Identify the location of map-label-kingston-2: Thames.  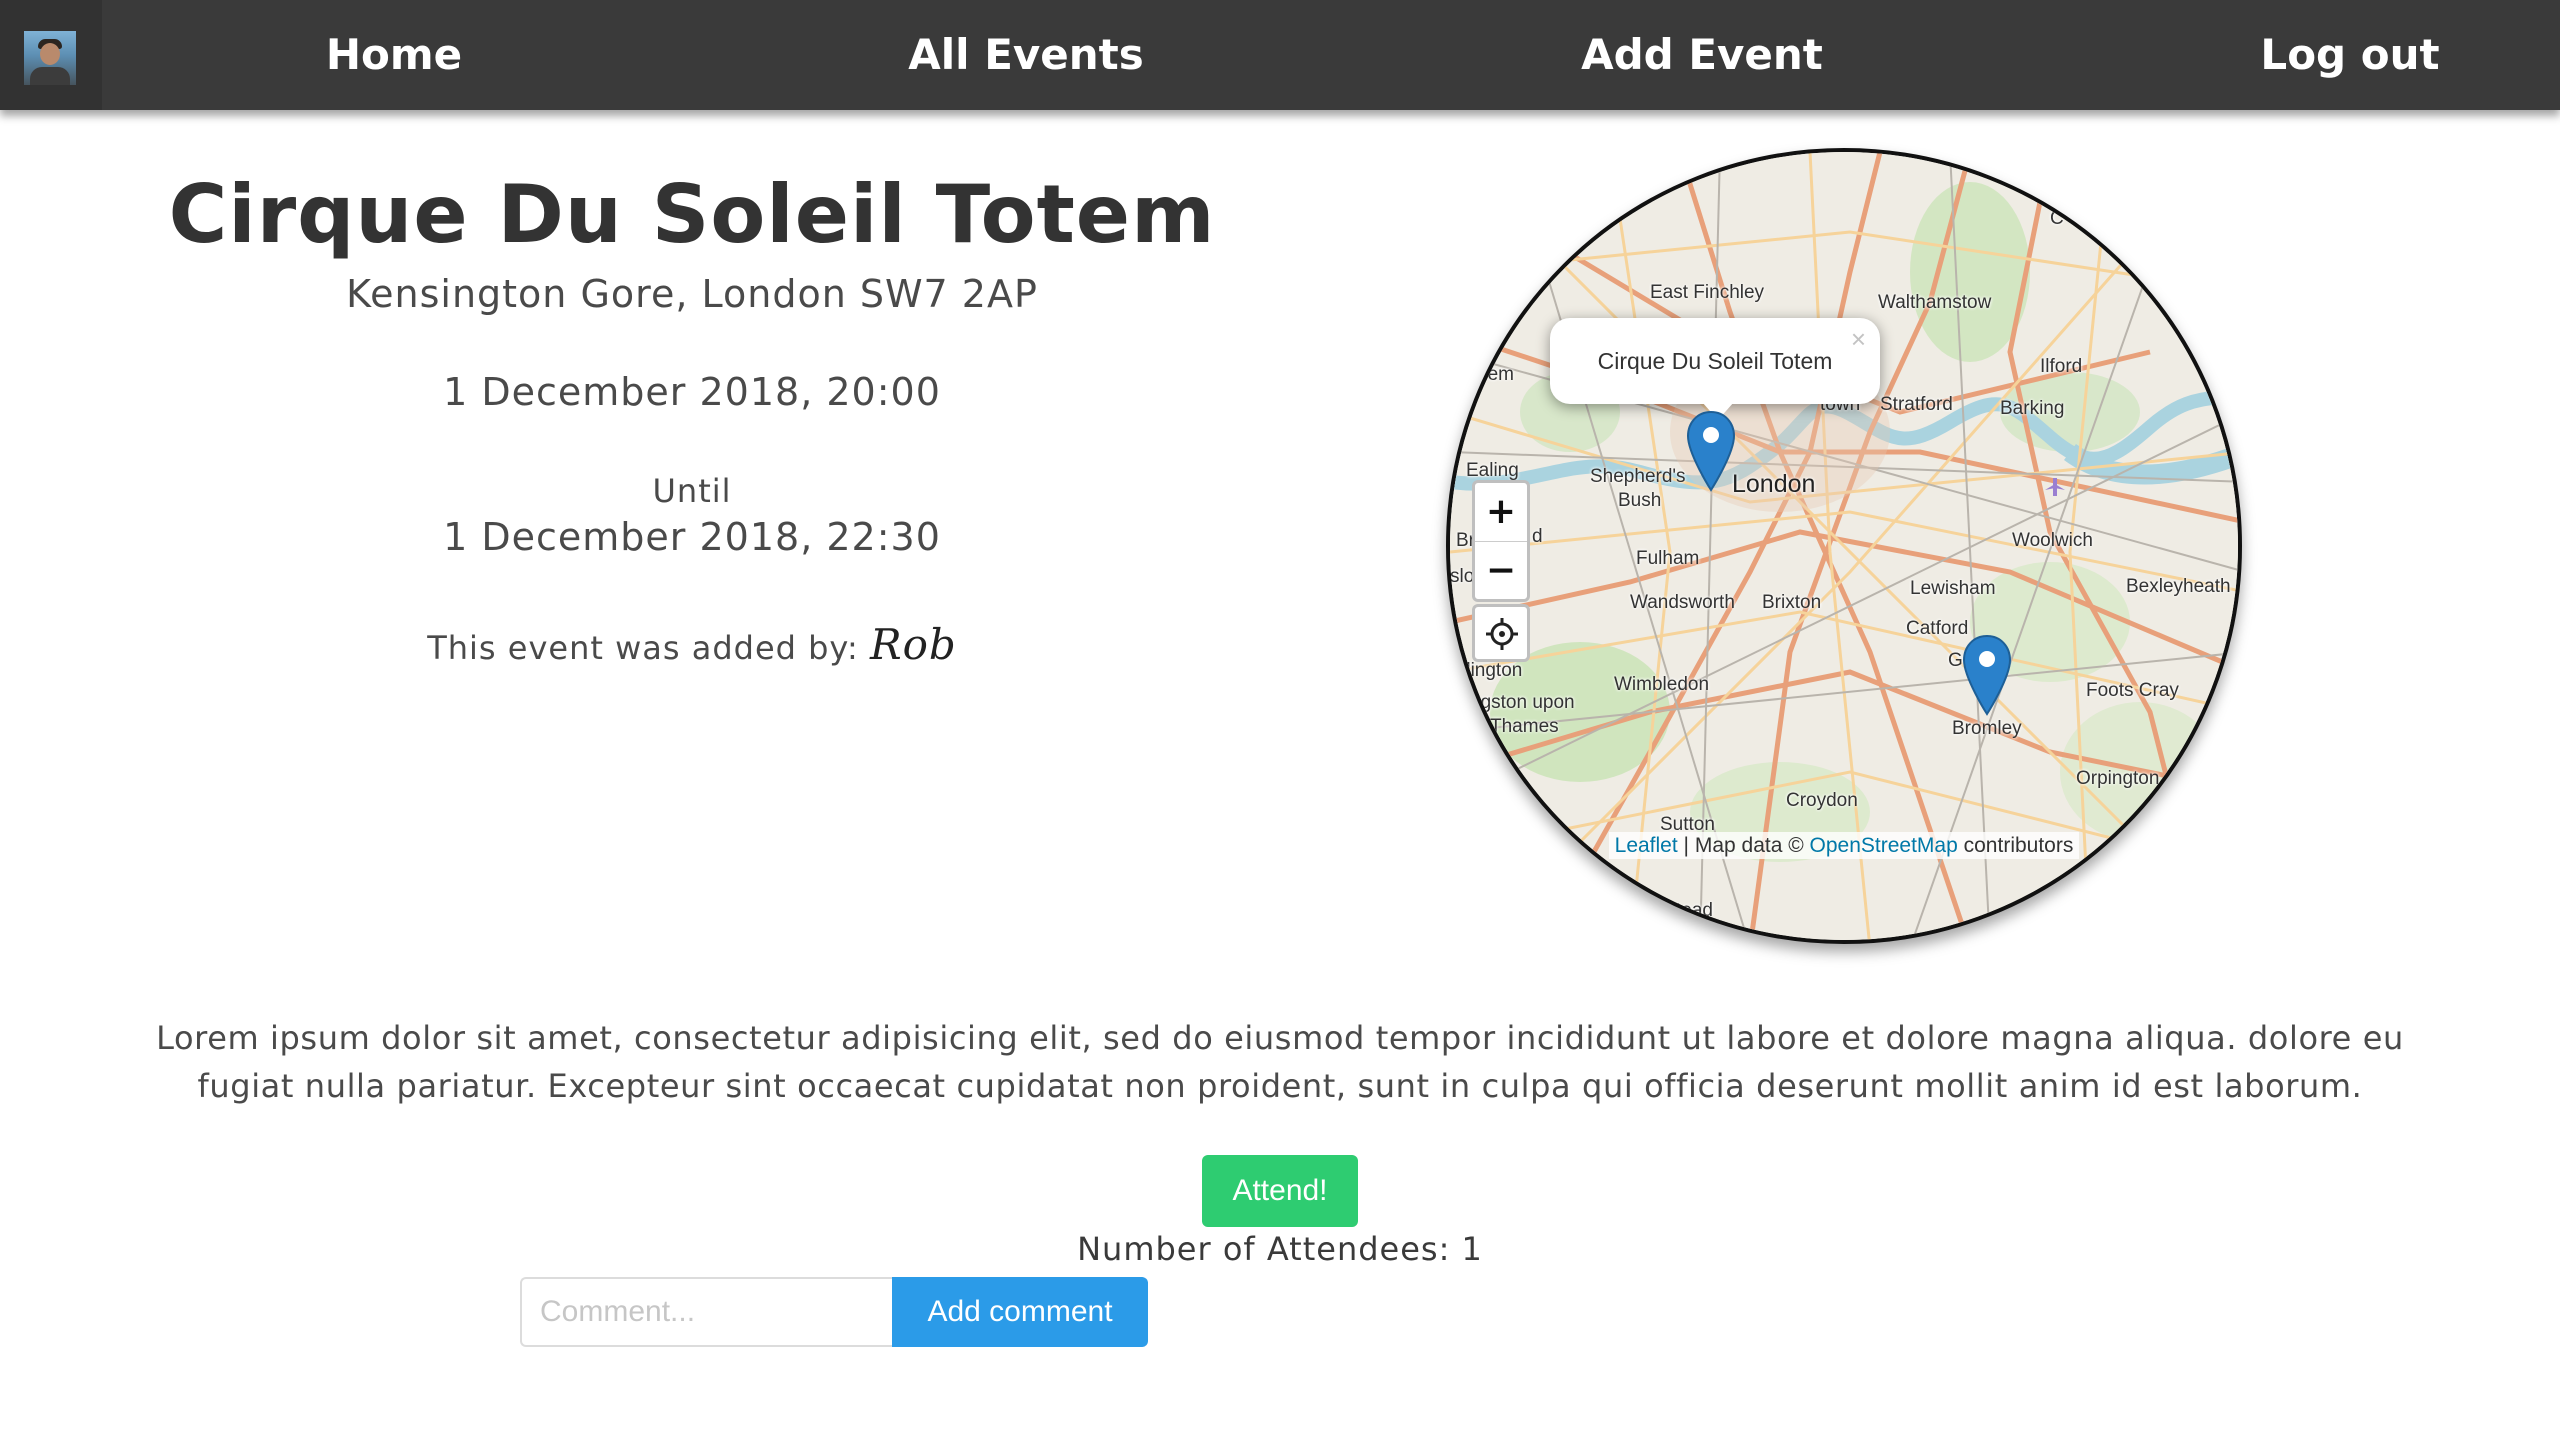
(1524, 726).